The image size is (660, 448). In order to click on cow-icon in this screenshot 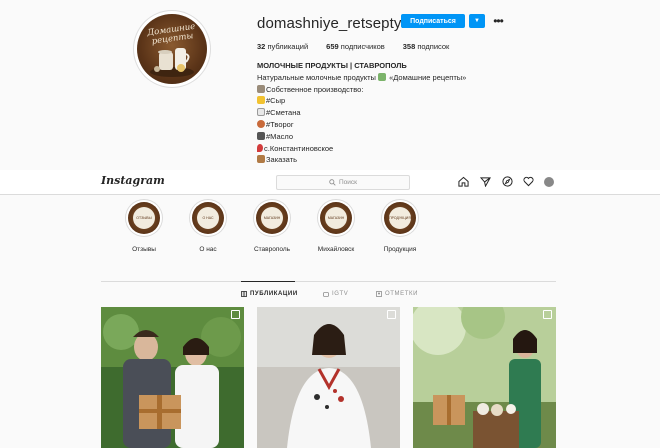, I will do `click(261, 135)`.